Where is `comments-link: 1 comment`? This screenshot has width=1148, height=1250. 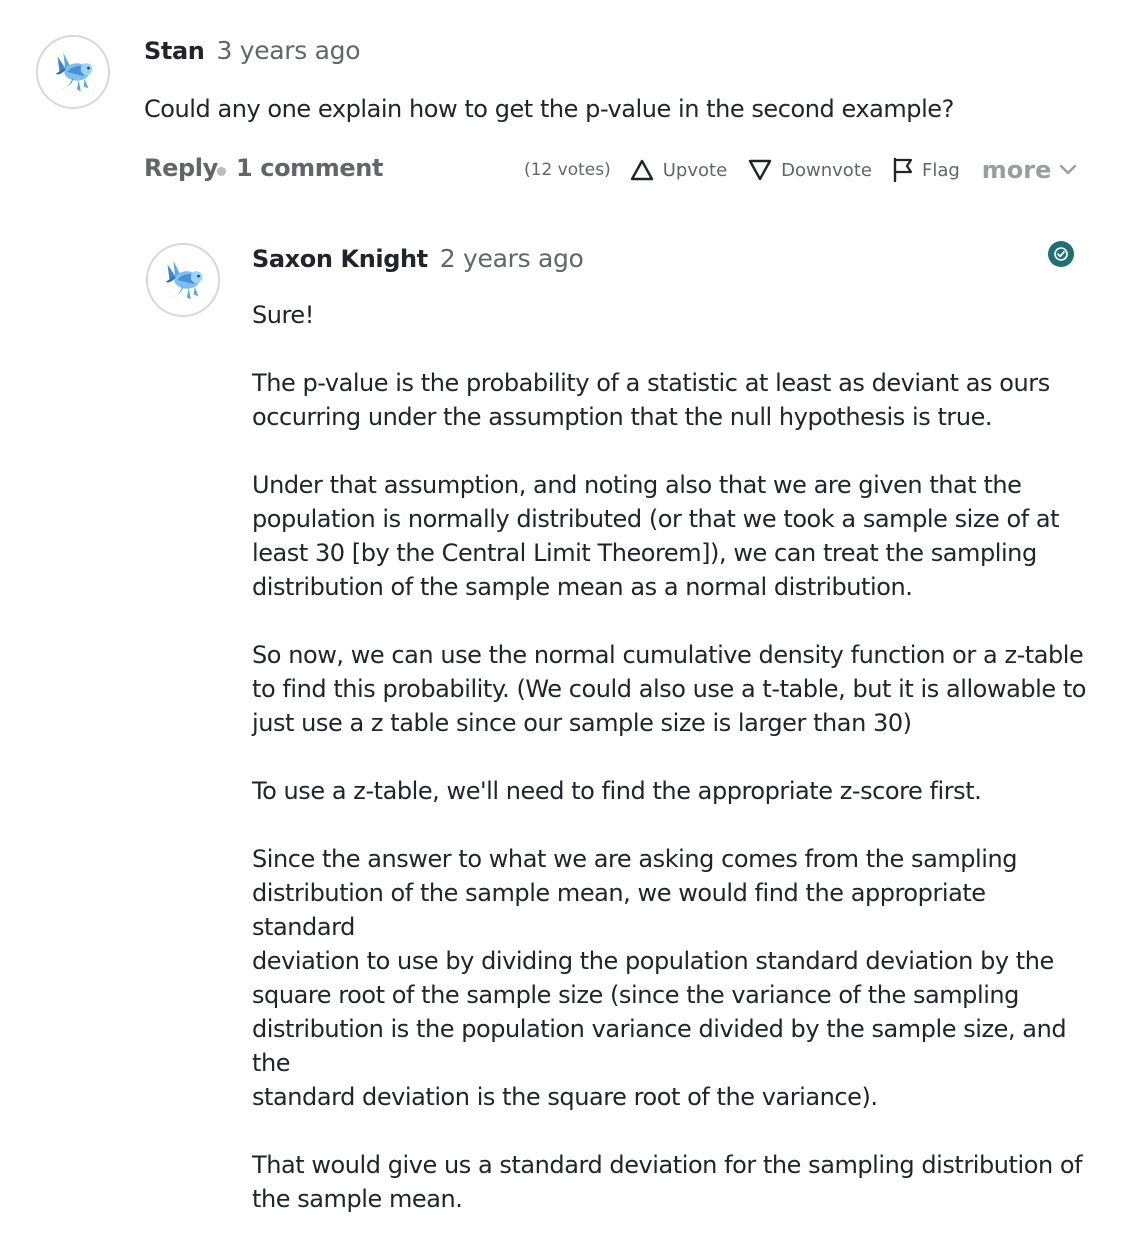
comments-link: 1 comment is located at coordinates (309, 168).